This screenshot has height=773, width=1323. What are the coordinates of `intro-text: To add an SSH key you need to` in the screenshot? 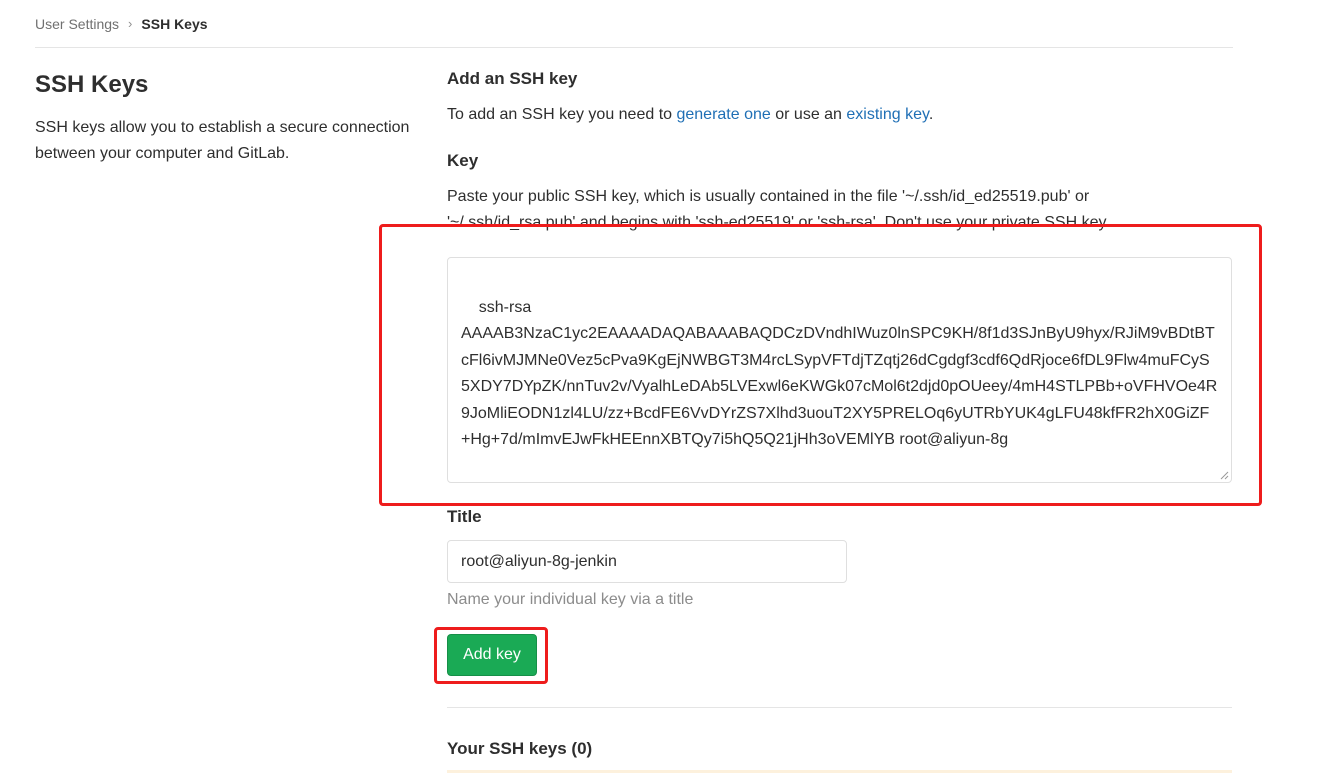 It's located at (562, 114).